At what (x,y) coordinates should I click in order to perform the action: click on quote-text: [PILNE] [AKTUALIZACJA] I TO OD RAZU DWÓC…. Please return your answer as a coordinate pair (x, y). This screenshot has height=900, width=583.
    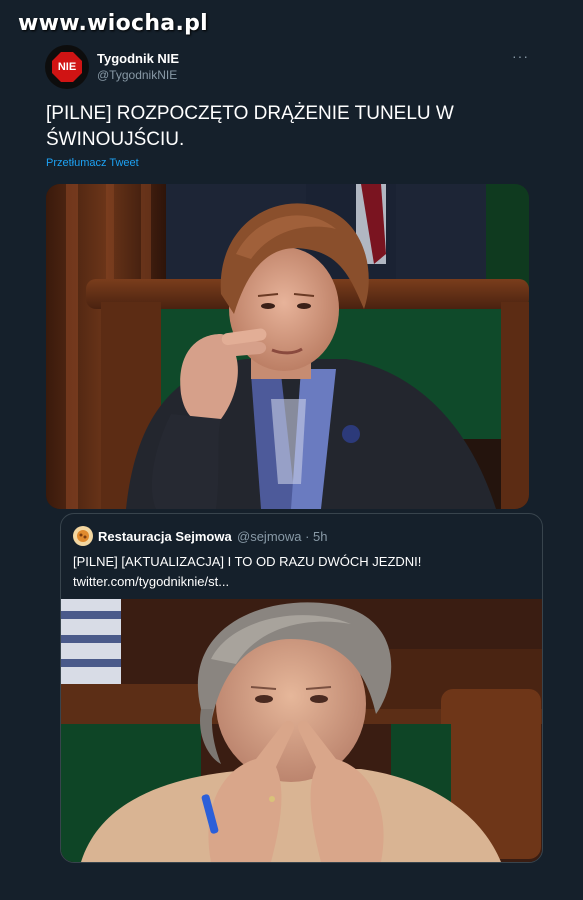
    Looking at the image, I should click on (303, 572).